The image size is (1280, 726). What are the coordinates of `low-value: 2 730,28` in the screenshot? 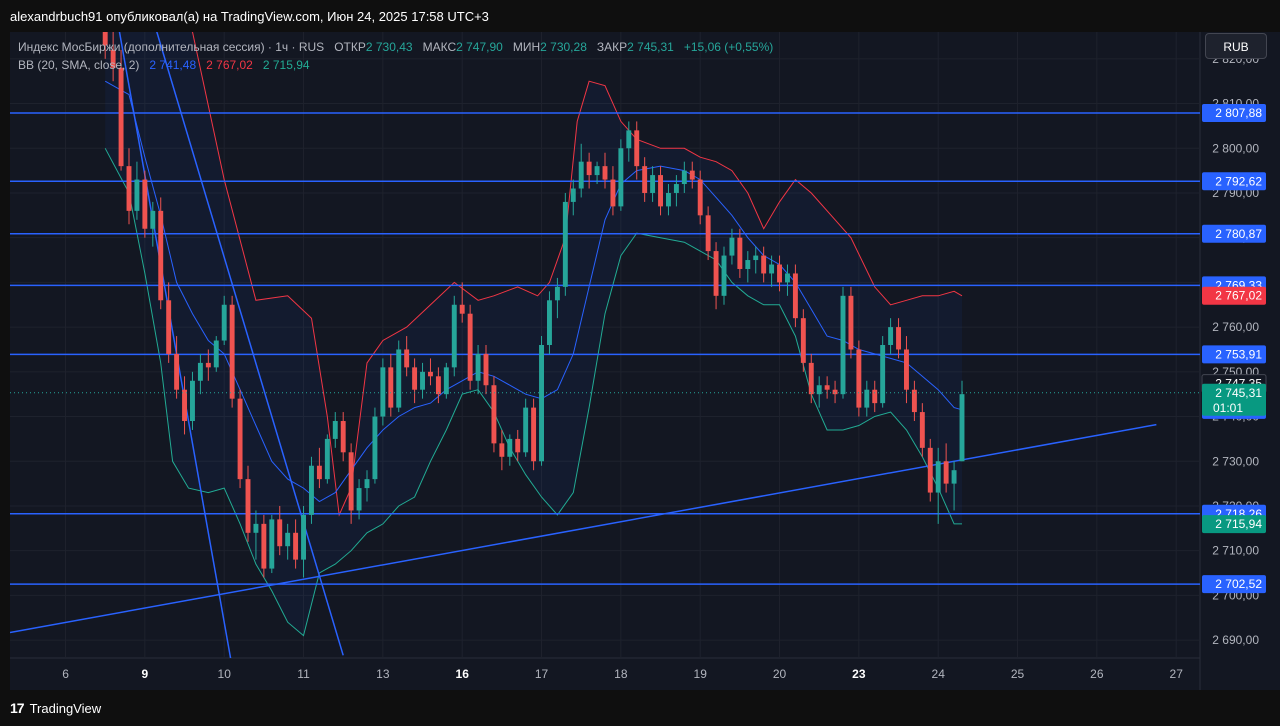 It's located at (563, 47).